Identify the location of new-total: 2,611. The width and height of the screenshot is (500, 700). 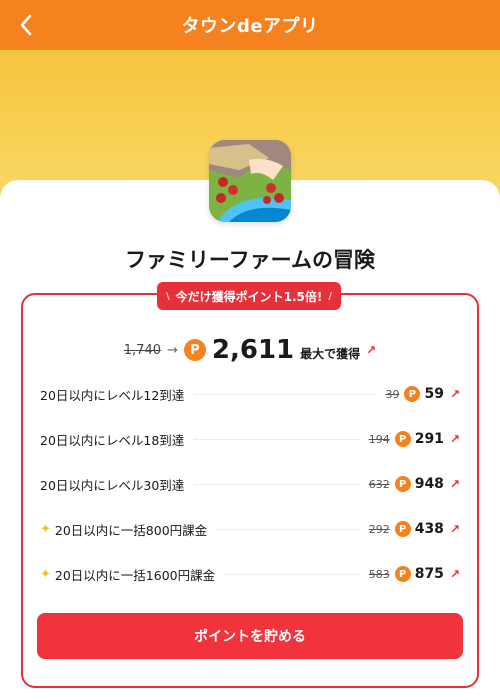
(253, 350).